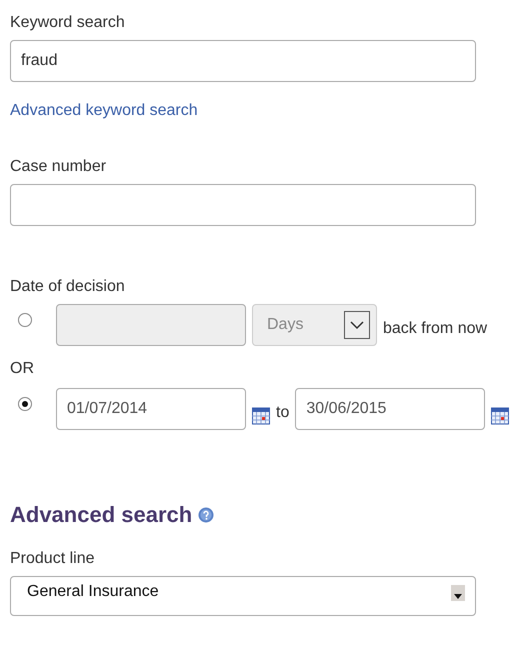 This screenshot has width=532, height=650. Describe the element at coordinates (52, 559) in the screenshot. I see `field-label: Product line` at that location.